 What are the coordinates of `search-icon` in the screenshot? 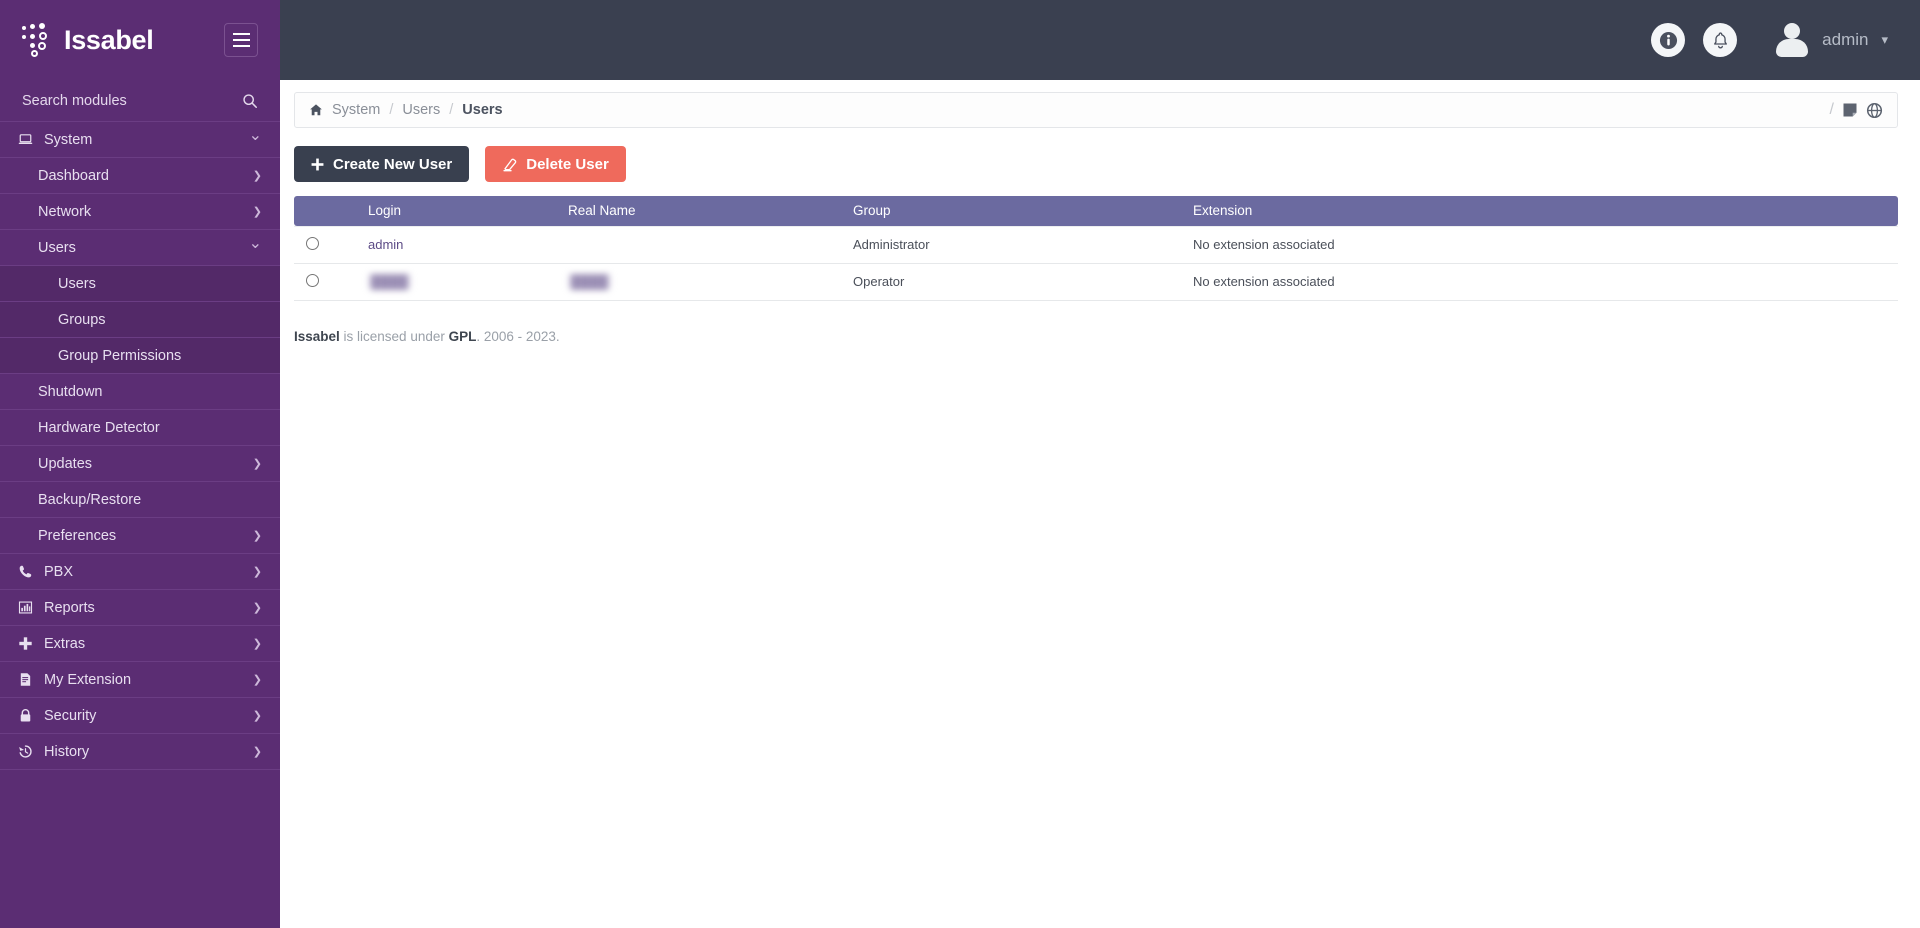 It's located at (250, 101).